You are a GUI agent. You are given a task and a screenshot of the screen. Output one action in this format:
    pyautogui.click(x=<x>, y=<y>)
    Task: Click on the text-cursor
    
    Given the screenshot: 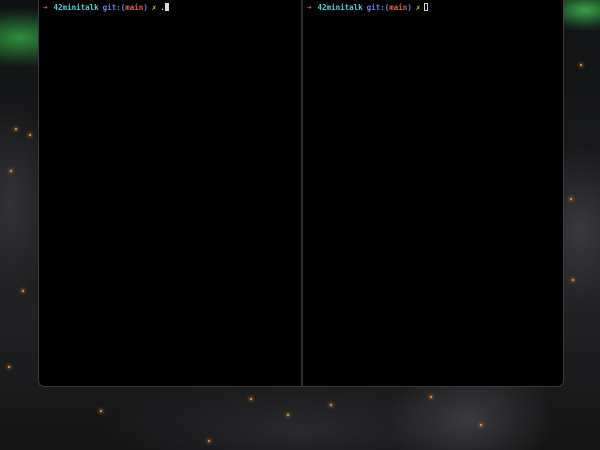 What is the action you would take?
    pyautogui.click(x=166, y=7)
    